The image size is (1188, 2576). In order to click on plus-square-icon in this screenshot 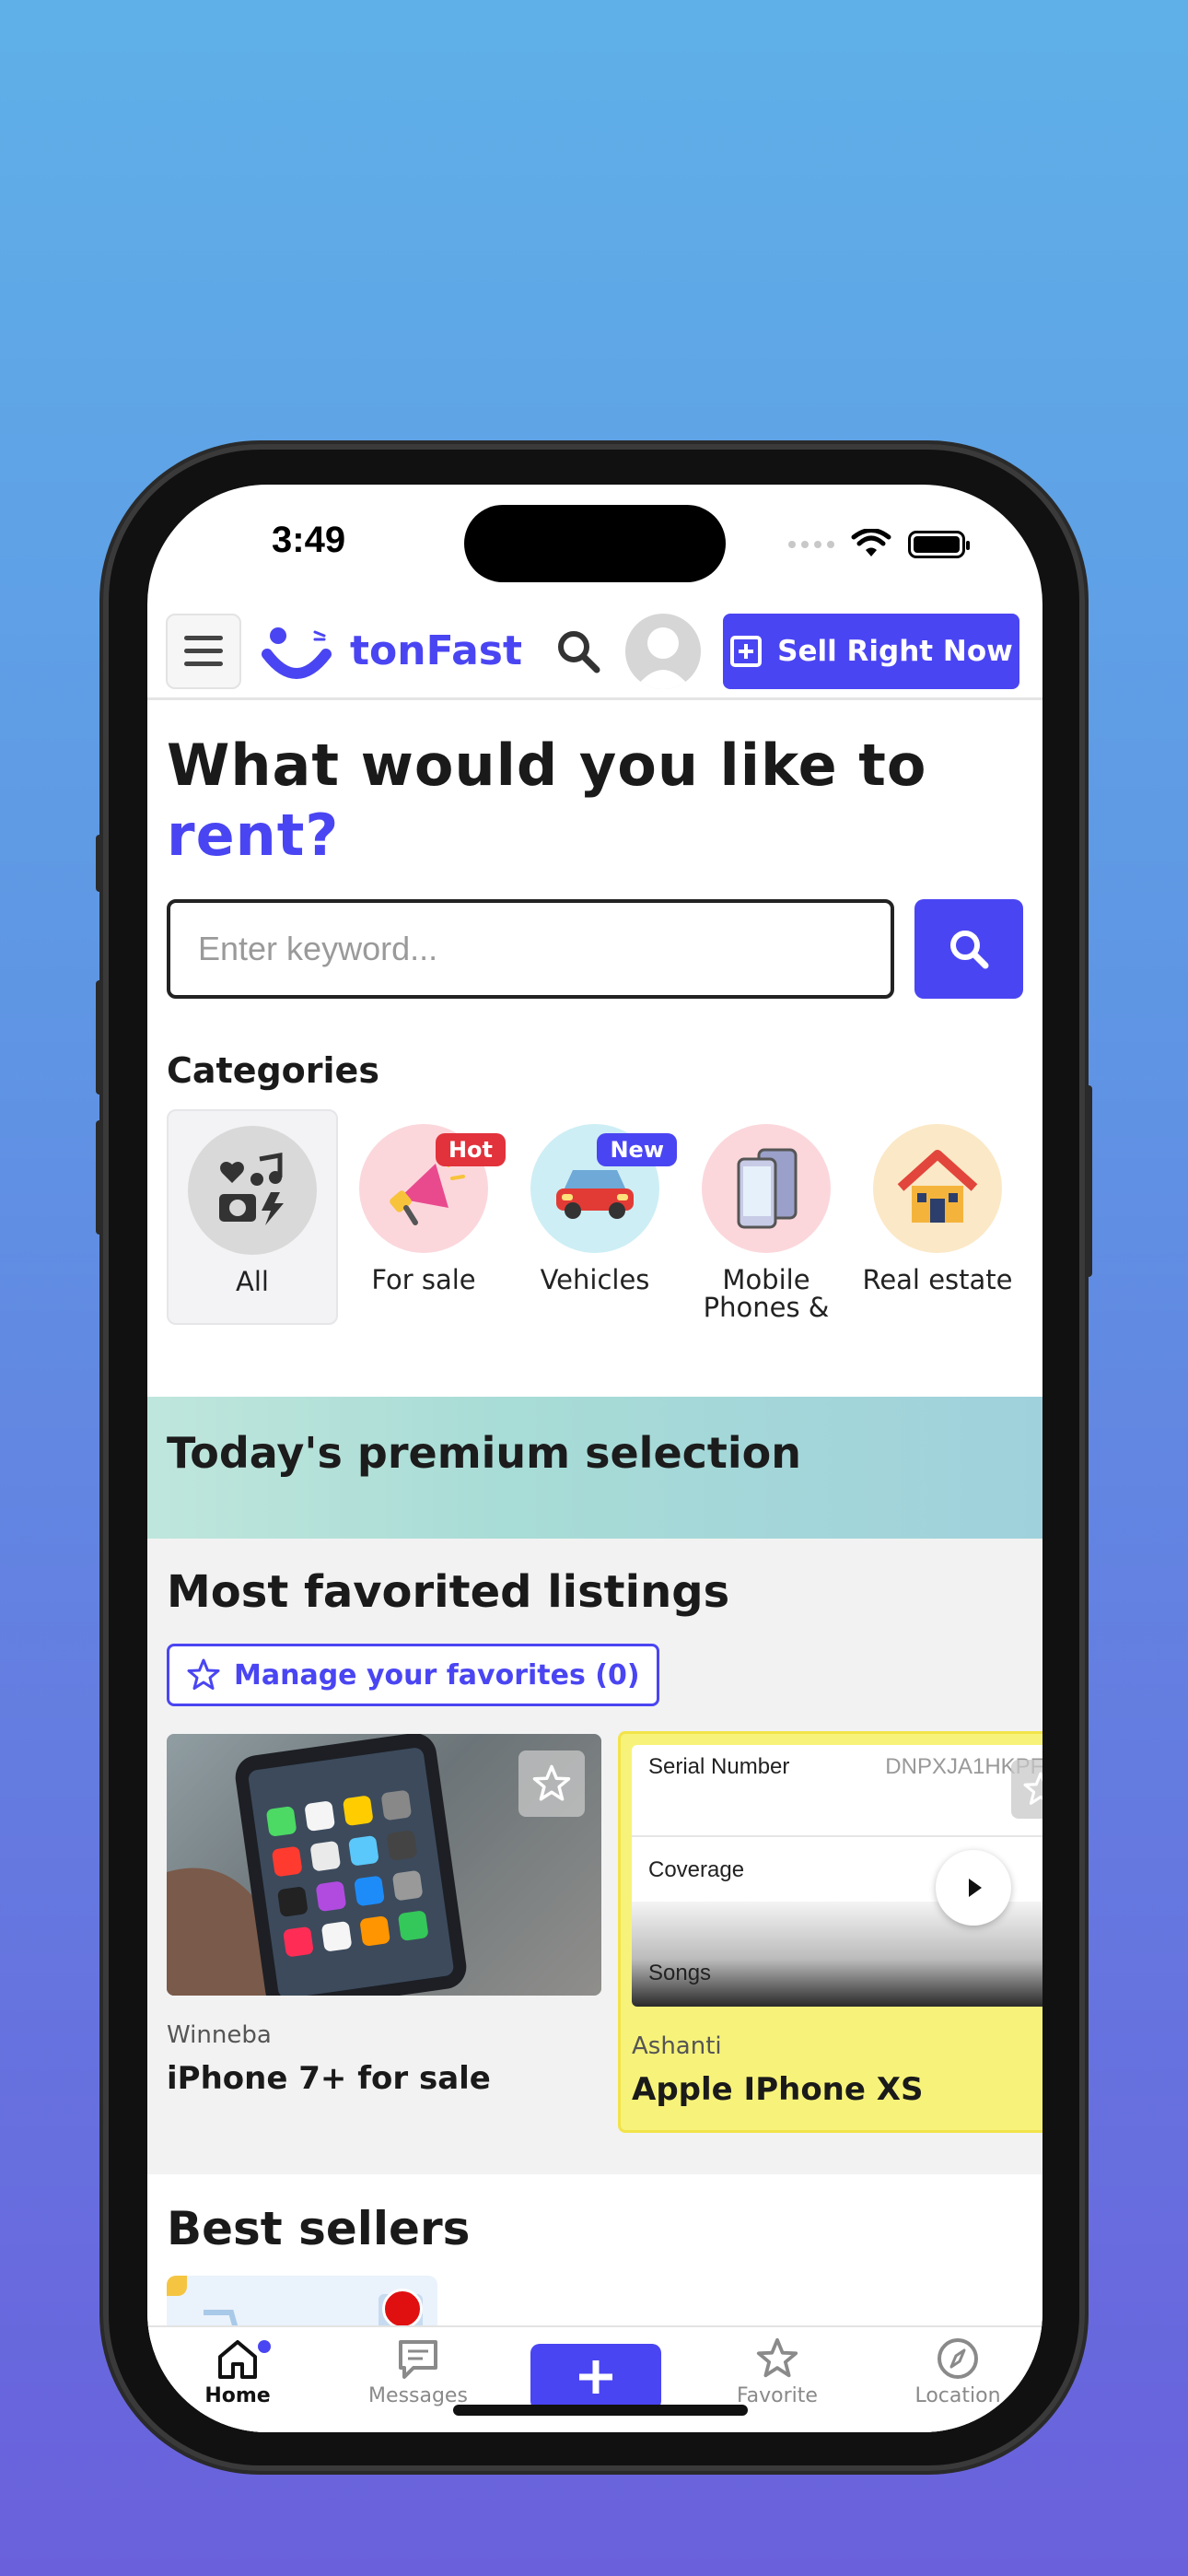, I will do `click(746, 651)`.